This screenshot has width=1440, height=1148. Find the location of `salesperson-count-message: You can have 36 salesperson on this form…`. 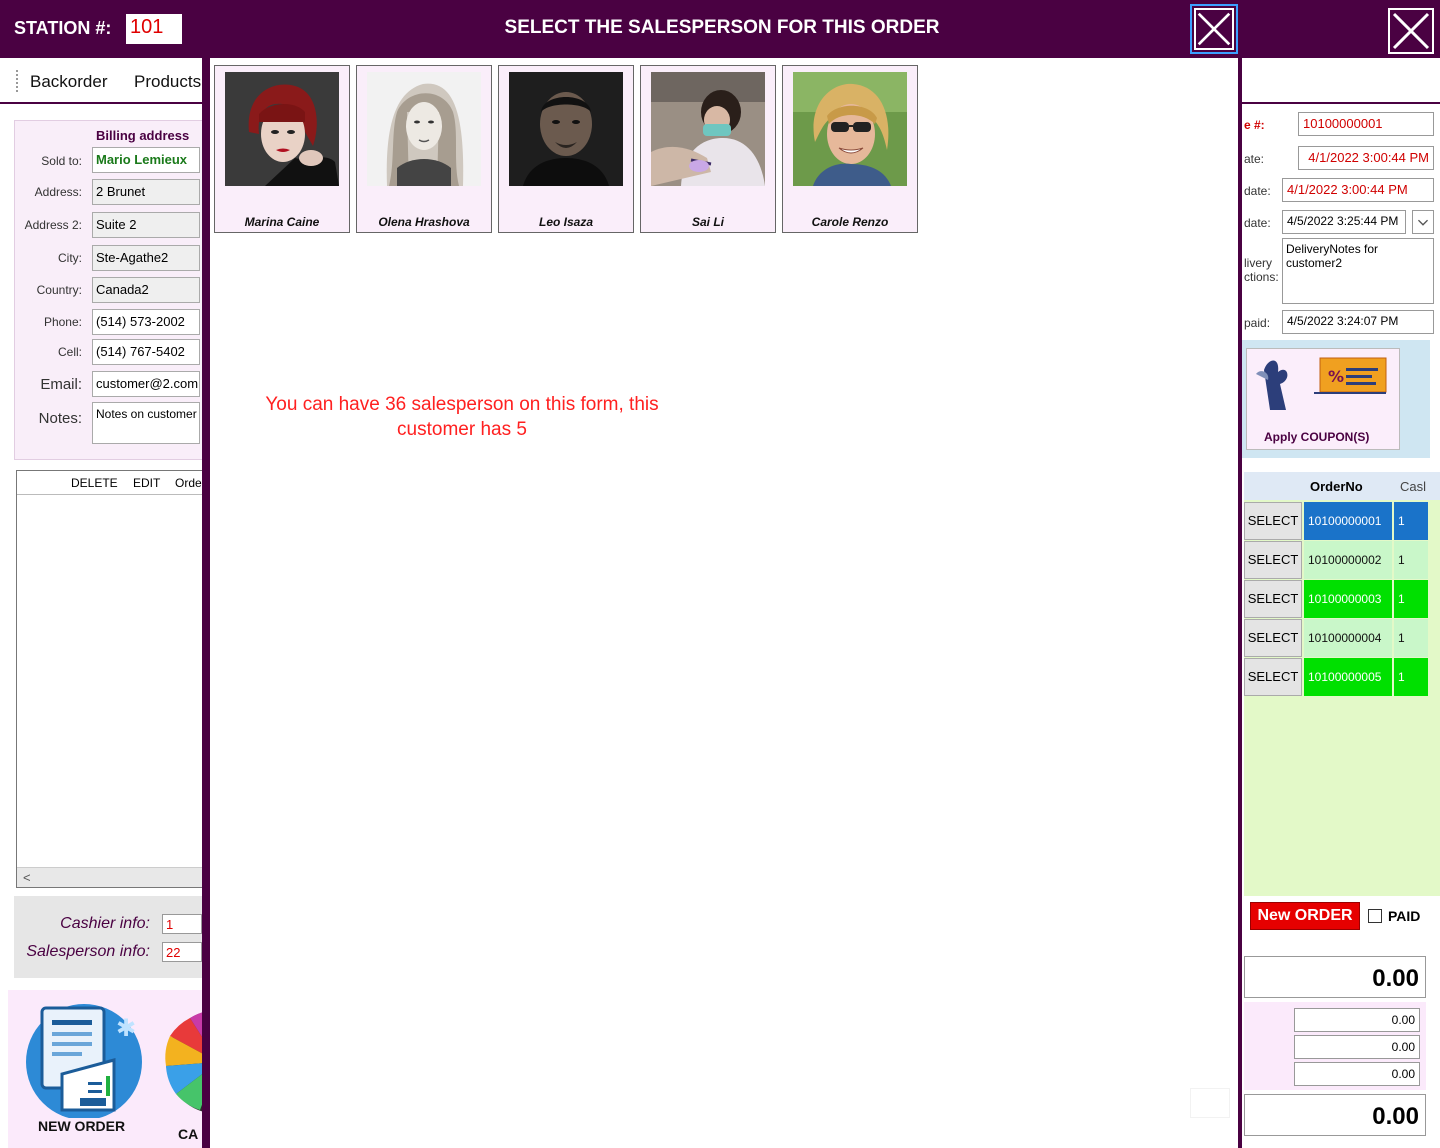

salesperson-count-message: You can have 36 salesperson on this form… is located at coordinates (462, 417).